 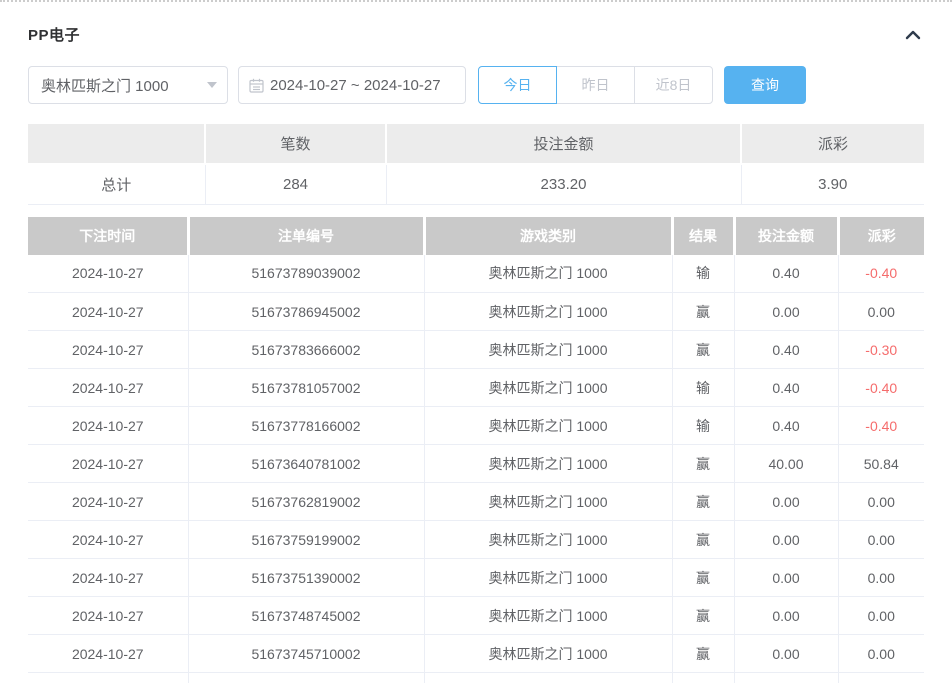 I want to click on result-cell, so click(x=702, y=677).